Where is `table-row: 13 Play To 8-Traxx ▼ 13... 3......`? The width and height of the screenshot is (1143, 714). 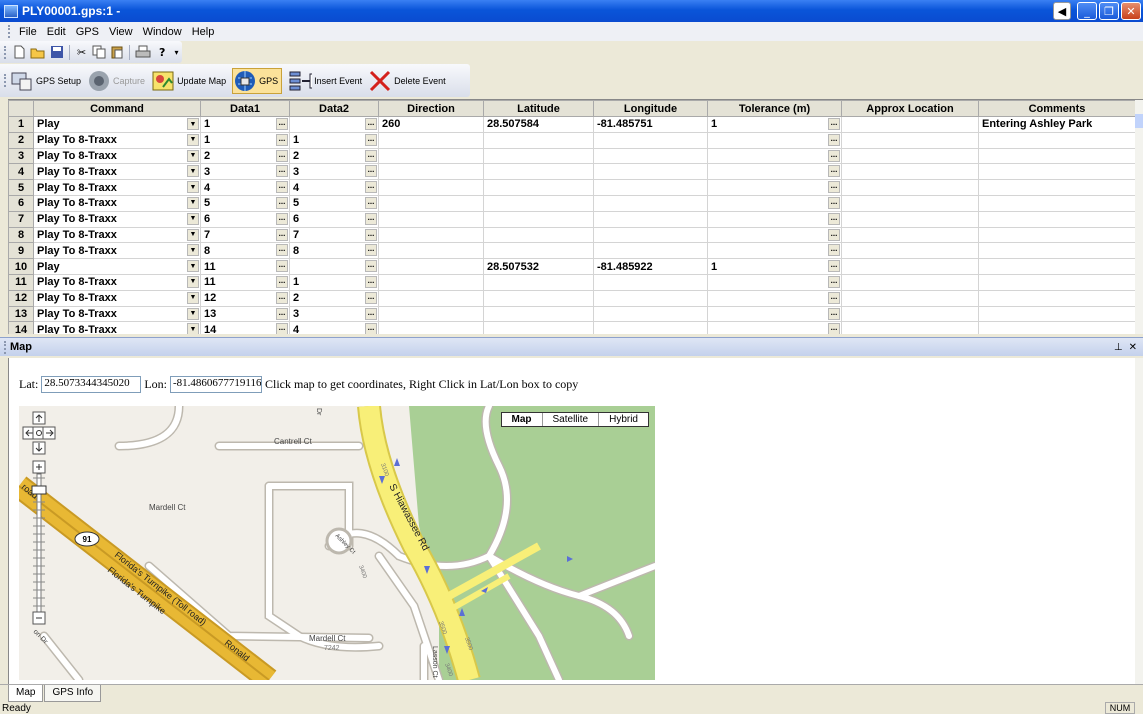 table-row: 13 Play To 8-Traxx ▼ 13... 3...... is located at coordinates (572, 314).